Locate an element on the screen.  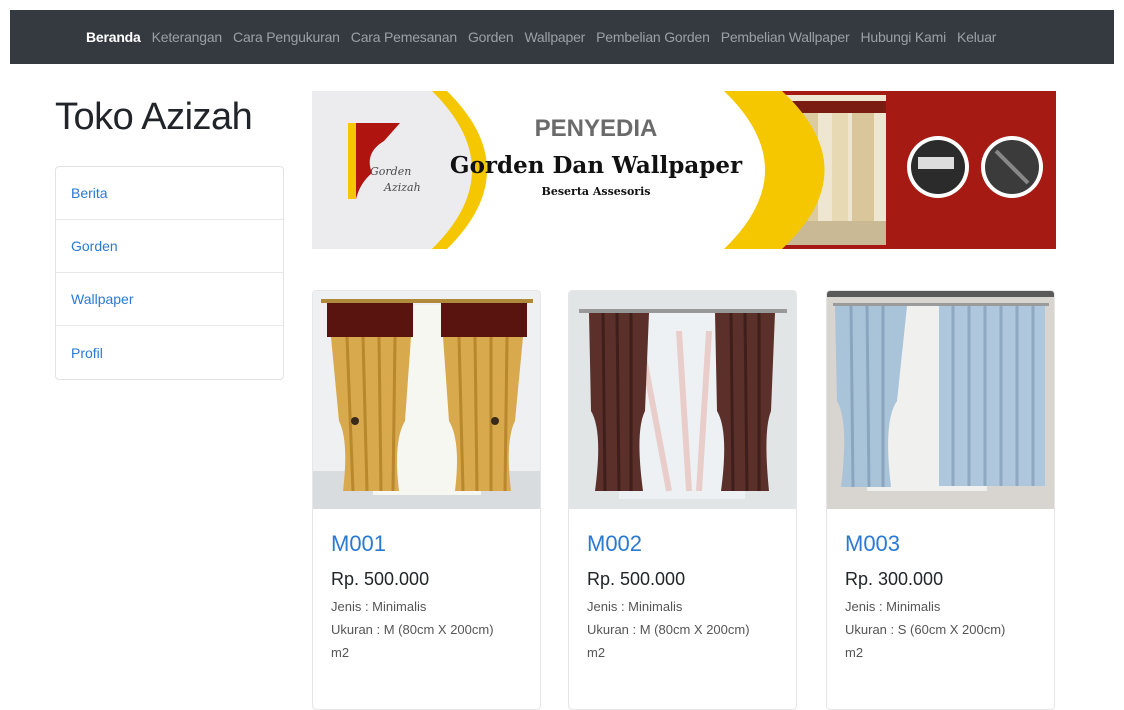
nav-link-beranda: Beranda is located at coordinates (113, 37).